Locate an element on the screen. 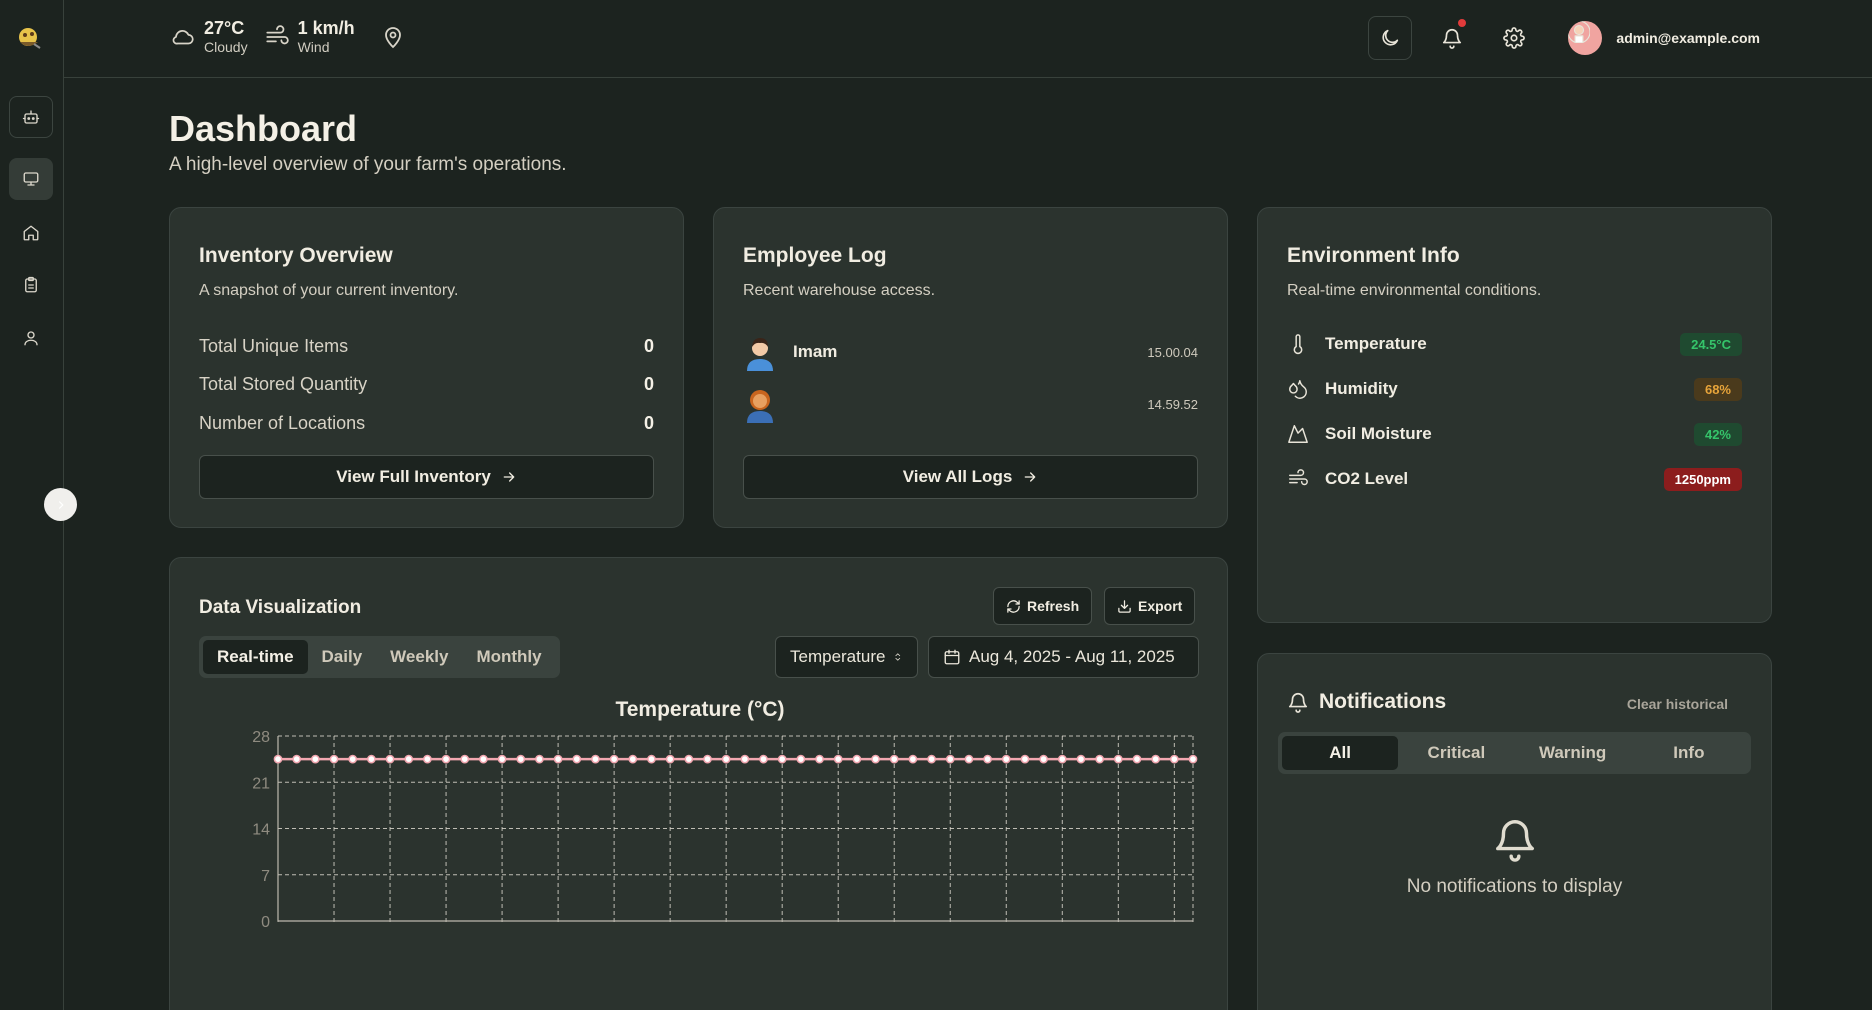  status-badge: 1250ppm is located at coordinates (1702, 479).